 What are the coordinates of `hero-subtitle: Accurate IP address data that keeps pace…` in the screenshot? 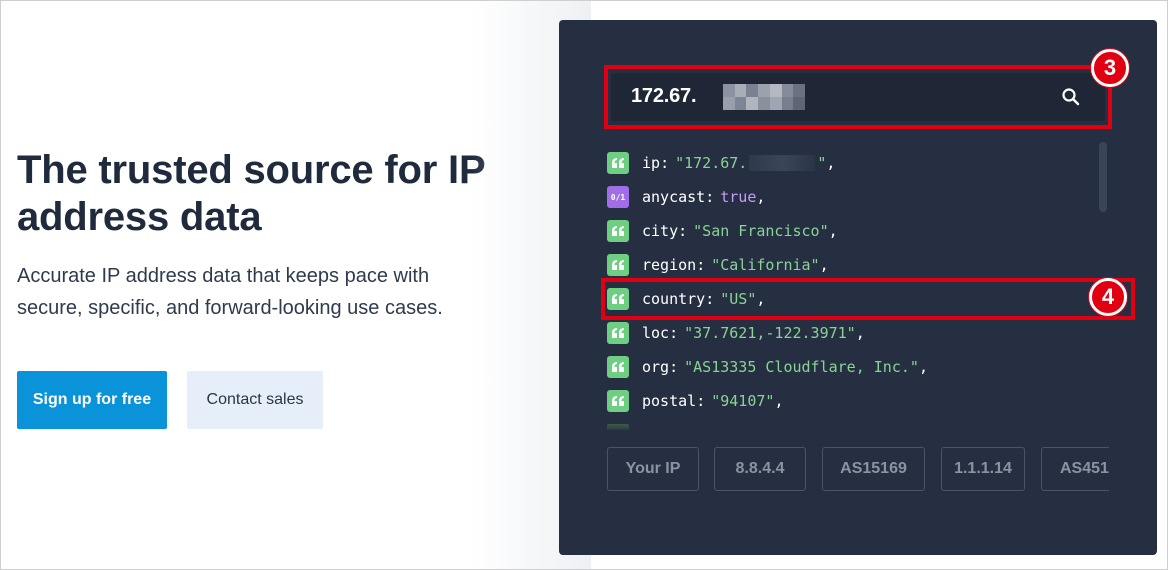 It's located at (230, 292).